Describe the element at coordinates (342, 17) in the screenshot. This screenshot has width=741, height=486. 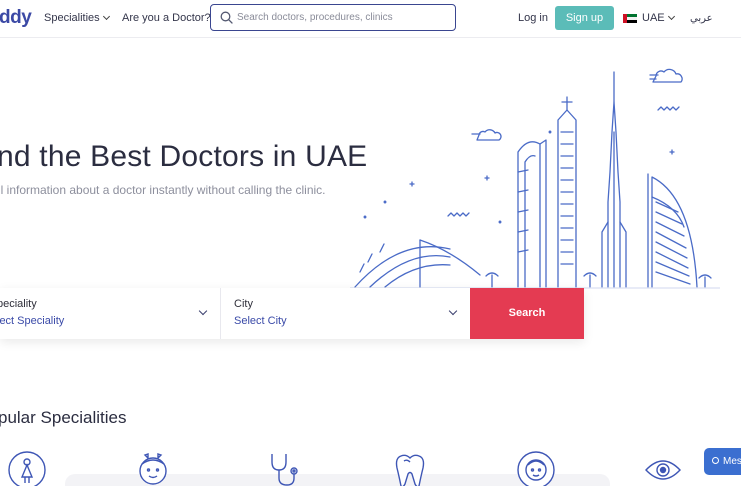
I see `search-input` at that location.